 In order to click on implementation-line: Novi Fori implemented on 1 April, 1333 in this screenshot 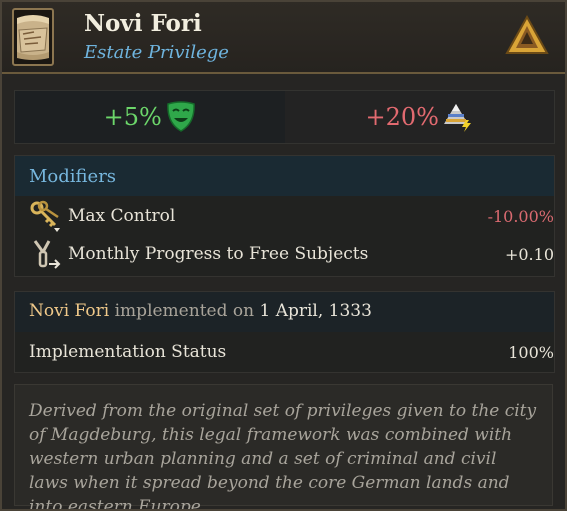, I will do `click(200, 311)`.